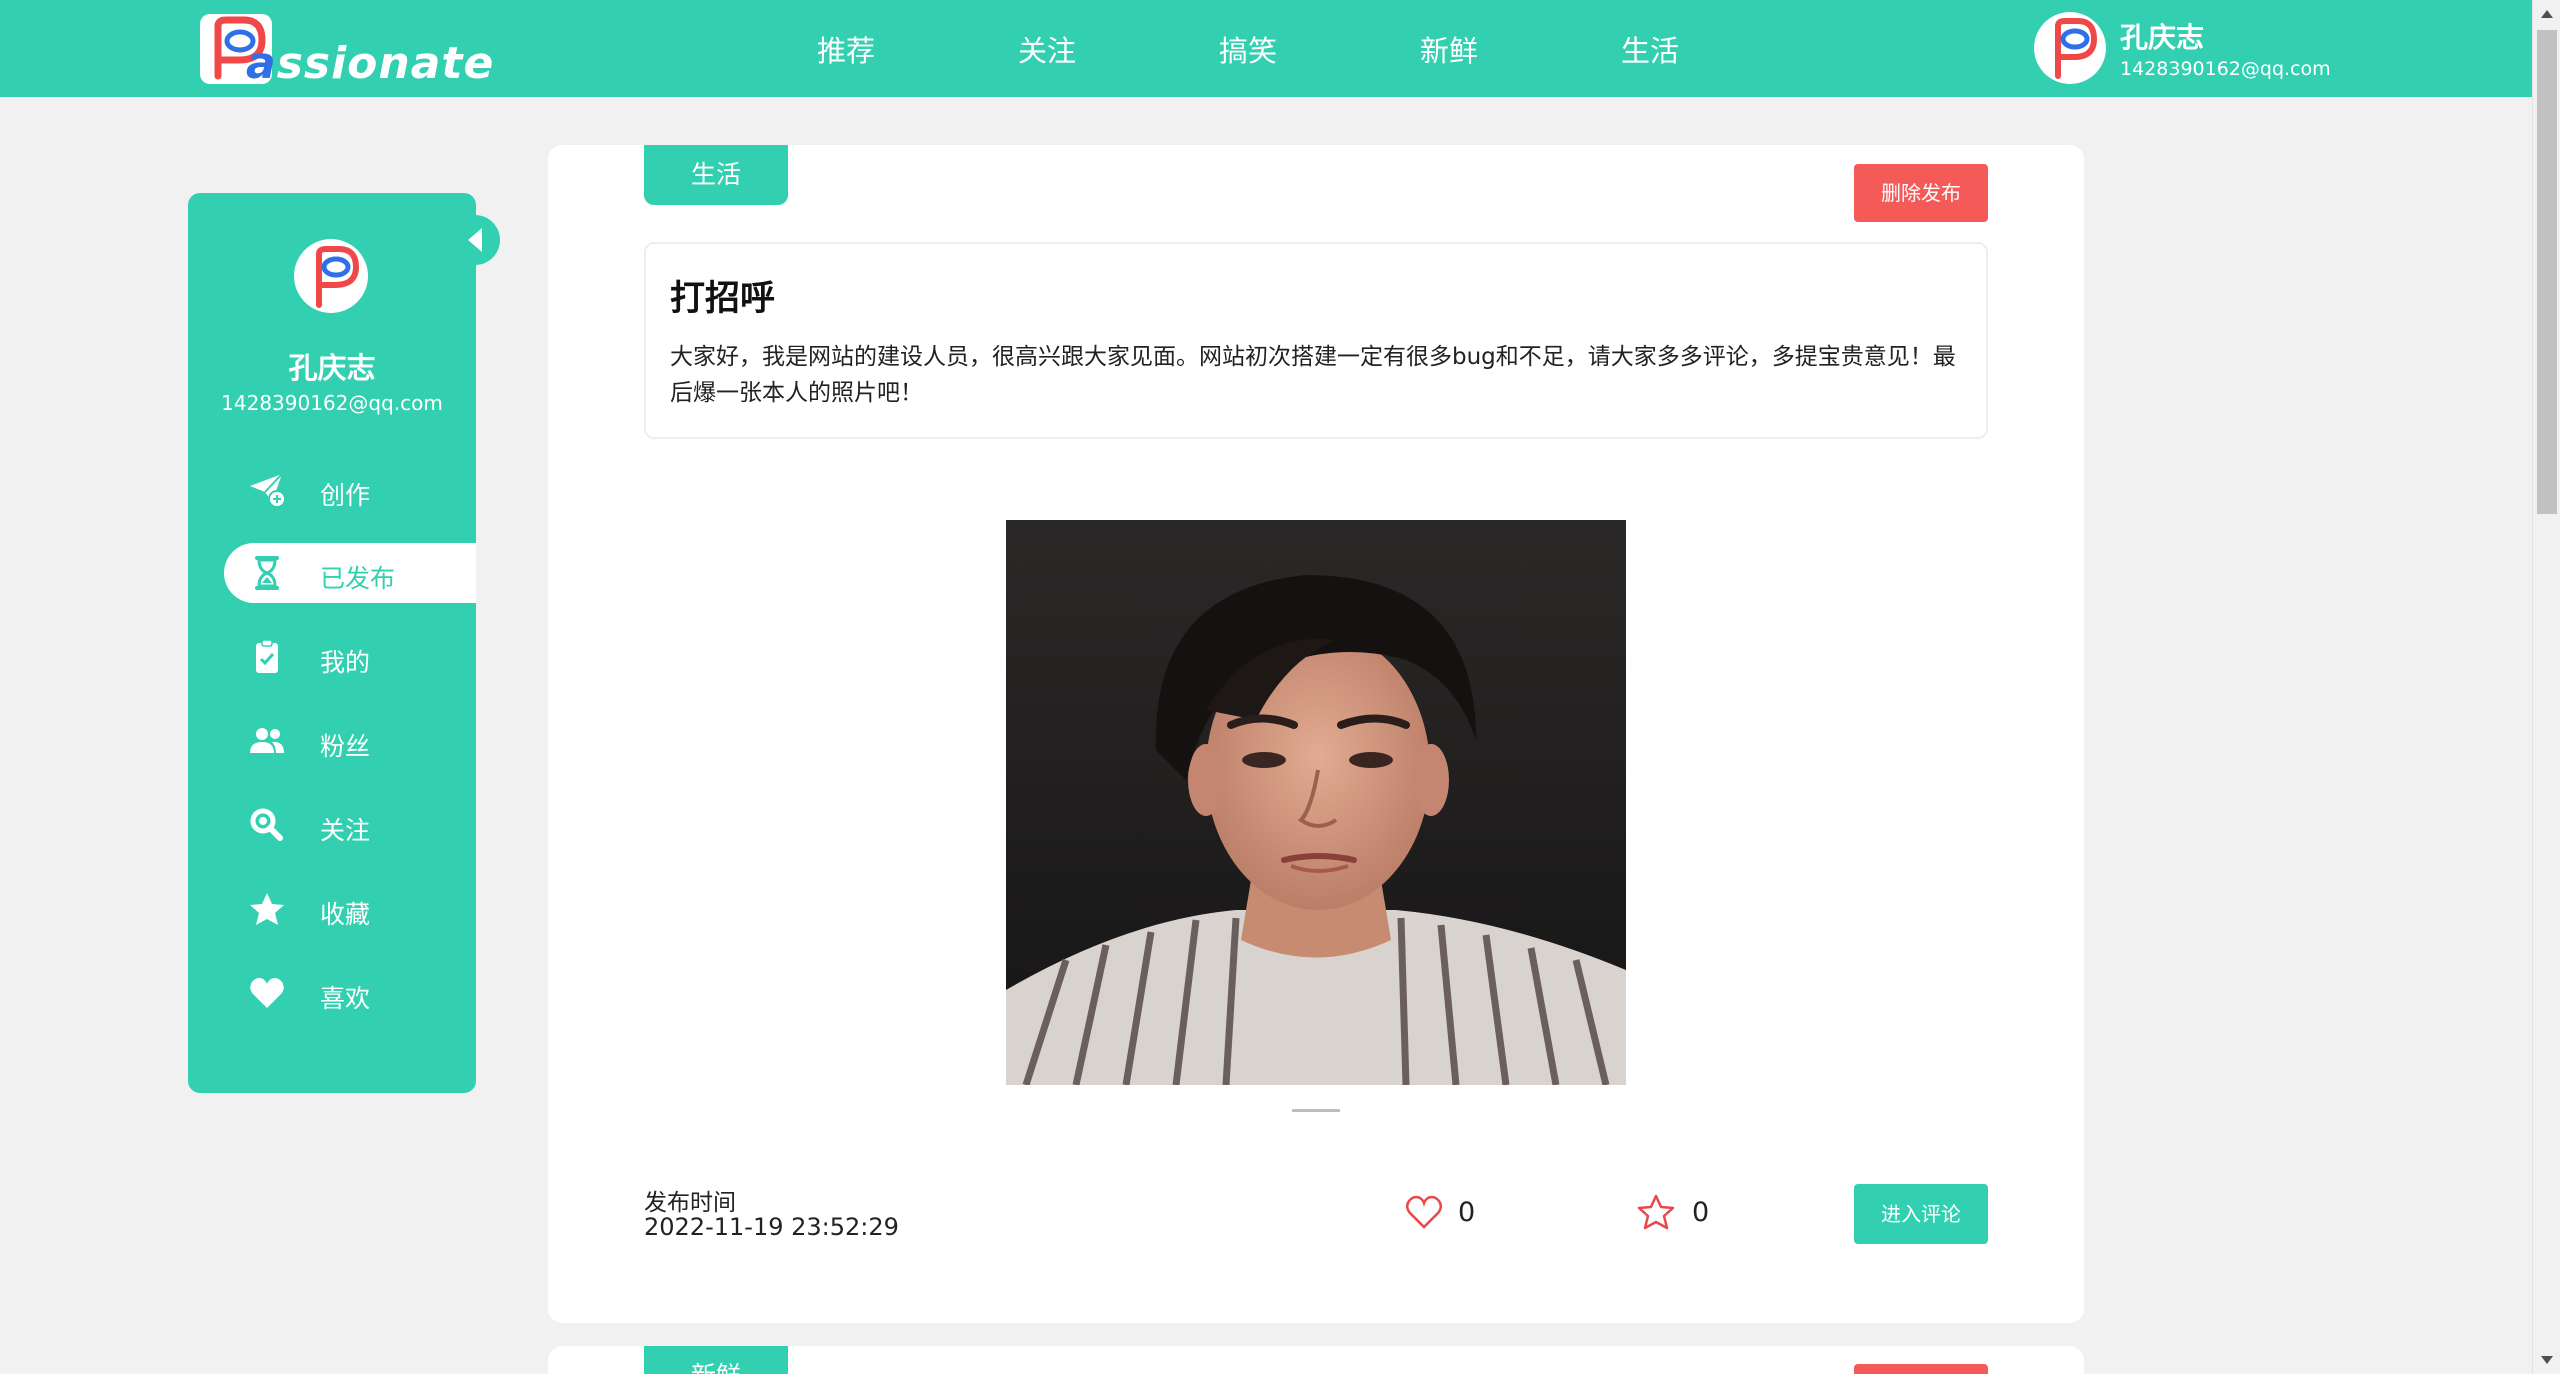  What do you see at coordinates (723, 299) in the screenshot?
I see `post-title: 打招呼` at bounding box center [723, 299].